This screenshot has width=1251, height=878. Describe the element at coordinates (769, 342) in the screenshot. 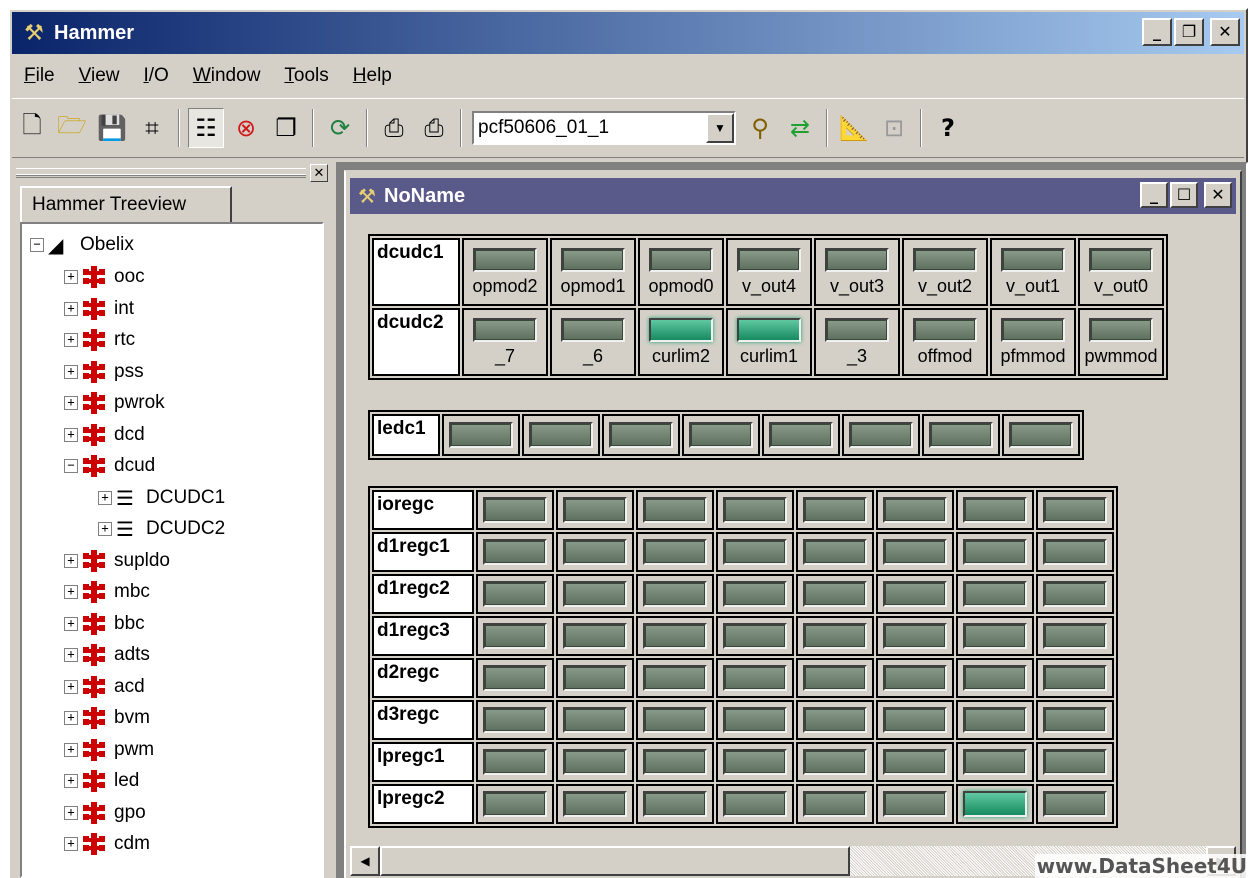

I see `bit-curlim1: curlim1` at that location.